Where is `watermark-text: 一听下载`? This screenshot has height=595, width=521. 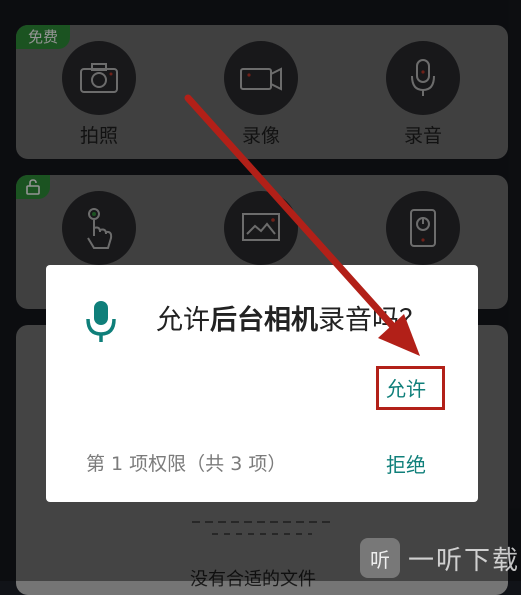
watermark-text: 一听下载 is located at coordinates (464, 560).